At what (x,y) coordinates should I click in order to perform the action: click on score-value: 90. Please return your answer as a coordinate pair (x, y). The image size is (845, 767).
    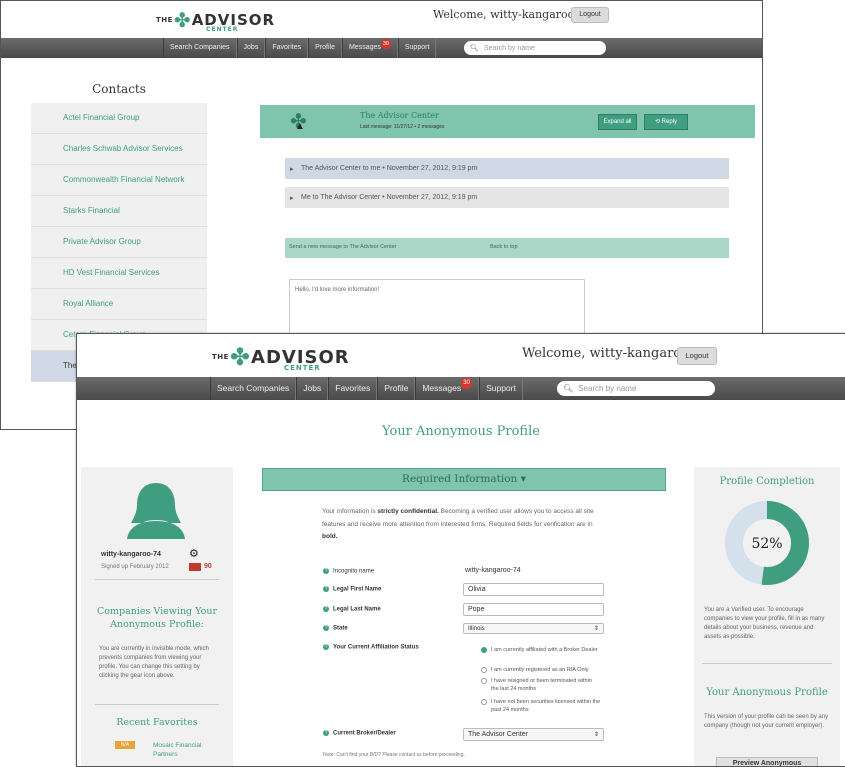
    Looking at the image, I should click on (208, 566).